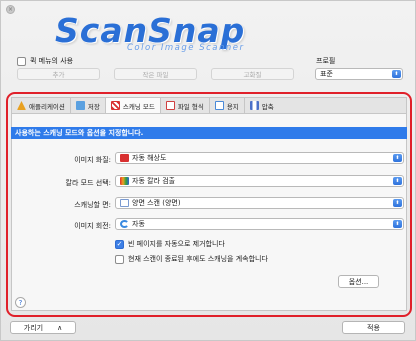 The image size is (416, 341). What do you see at coordinates (198, 259) in the screenshot?
I see `continue-scan-label: 현재 스캔이 종료된 후에도 스캐닝을 계속합니다` at bounding box center [198, 259].